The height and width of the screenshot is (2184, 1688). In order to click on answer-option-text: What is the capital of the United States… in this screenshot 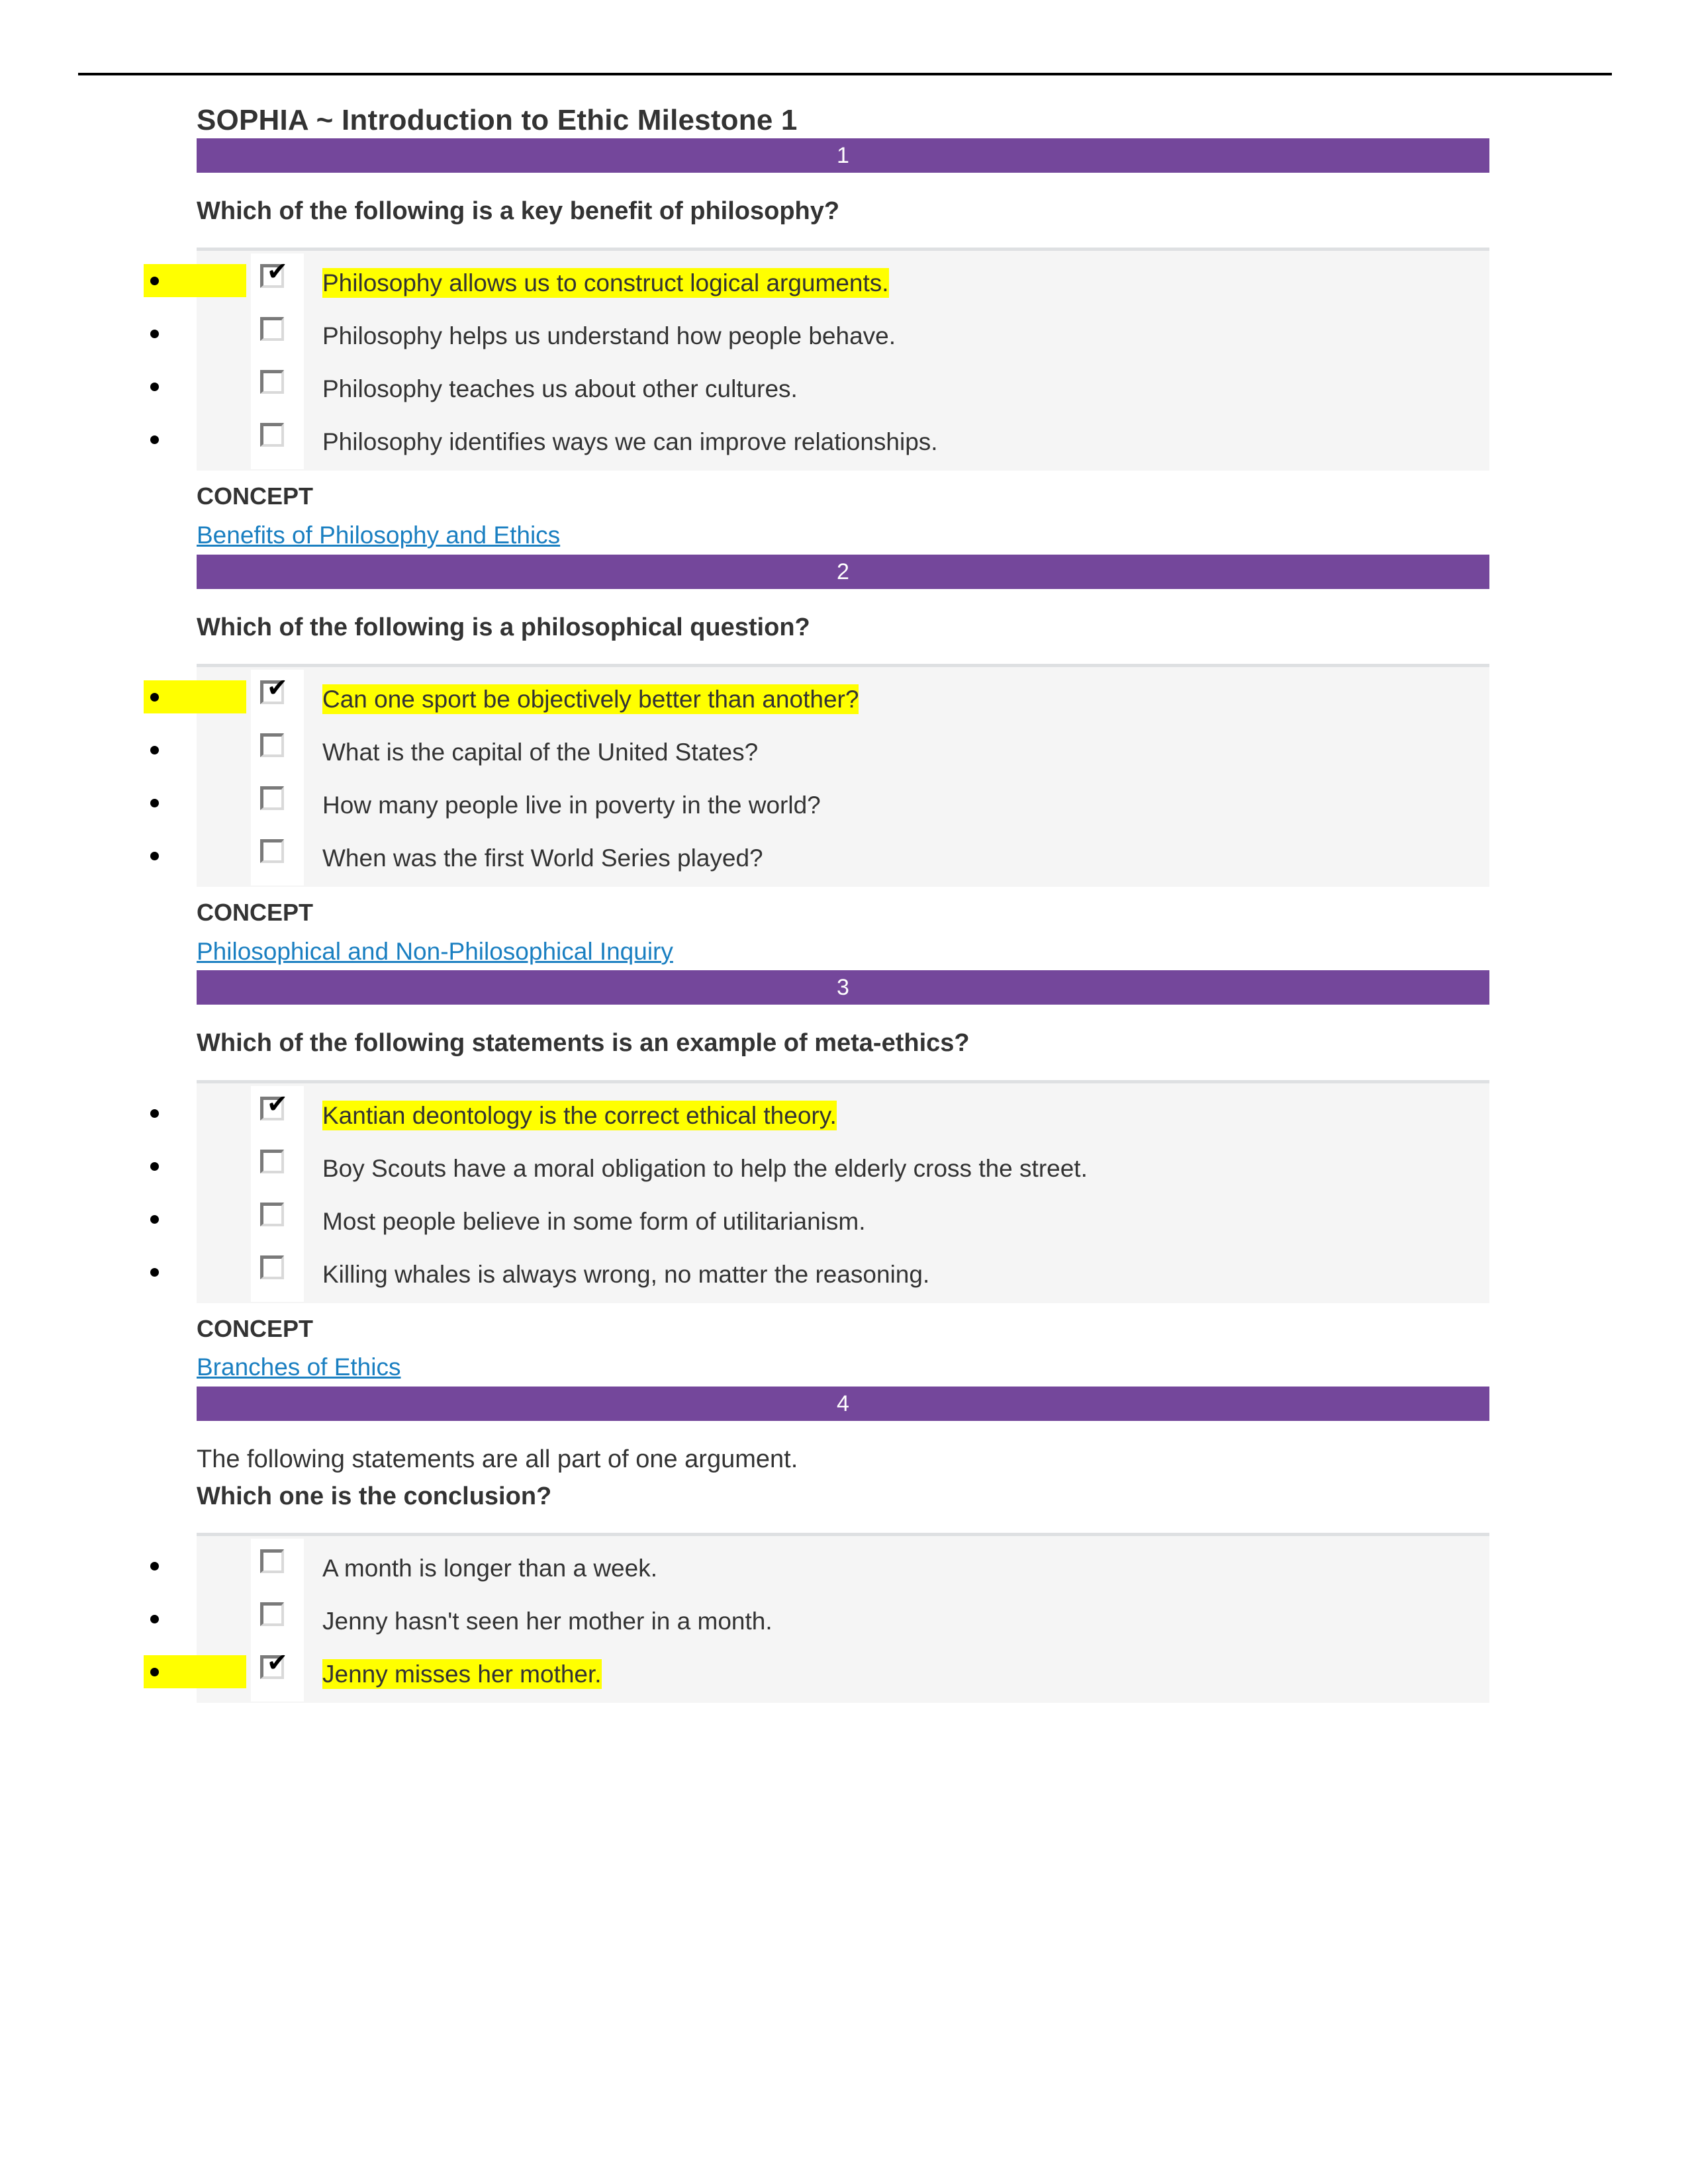, I will do `click(540, 752)`.